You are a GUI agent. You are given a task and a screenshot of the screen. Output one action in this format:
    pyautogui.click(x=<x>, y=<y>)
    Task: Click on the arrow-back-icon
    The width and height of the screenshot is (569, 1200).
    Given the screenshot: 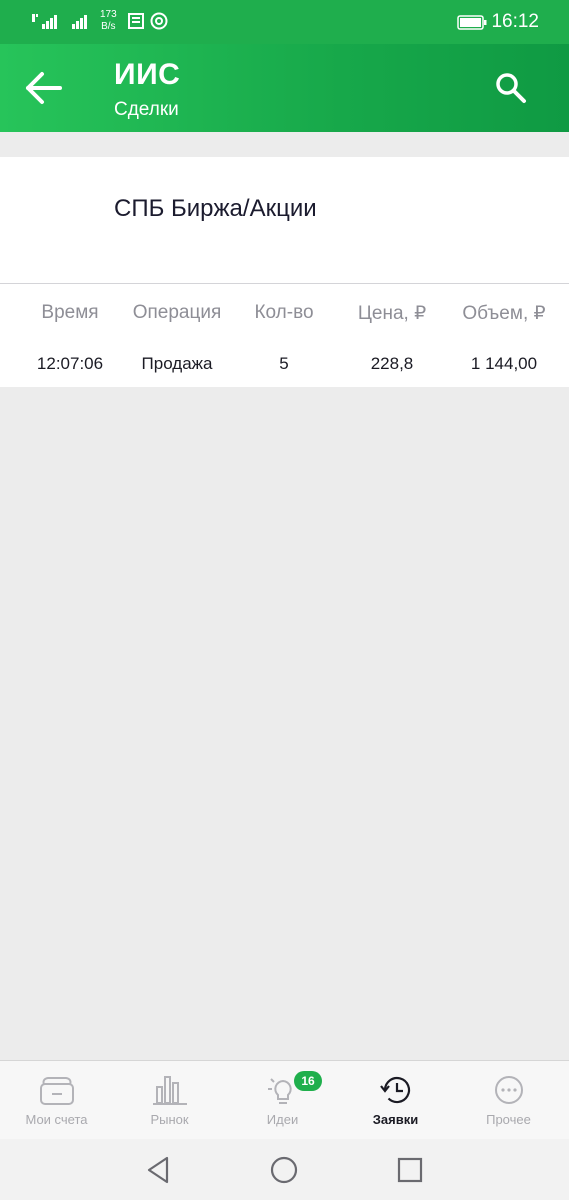 What is the action you would take?
    pyautogui.click(x=44, y=88)
    